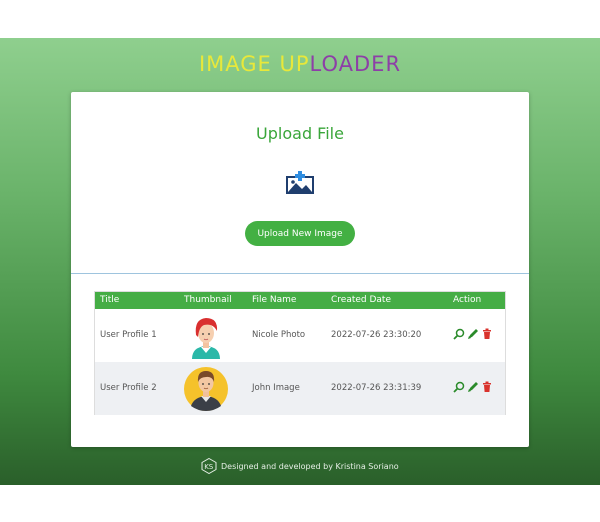 This screenshot has height=522, width=600. Describe the element at coordinates (208, 300) in the screenshot. I see `column-header-thumbnail: Thumbnail` at that location.